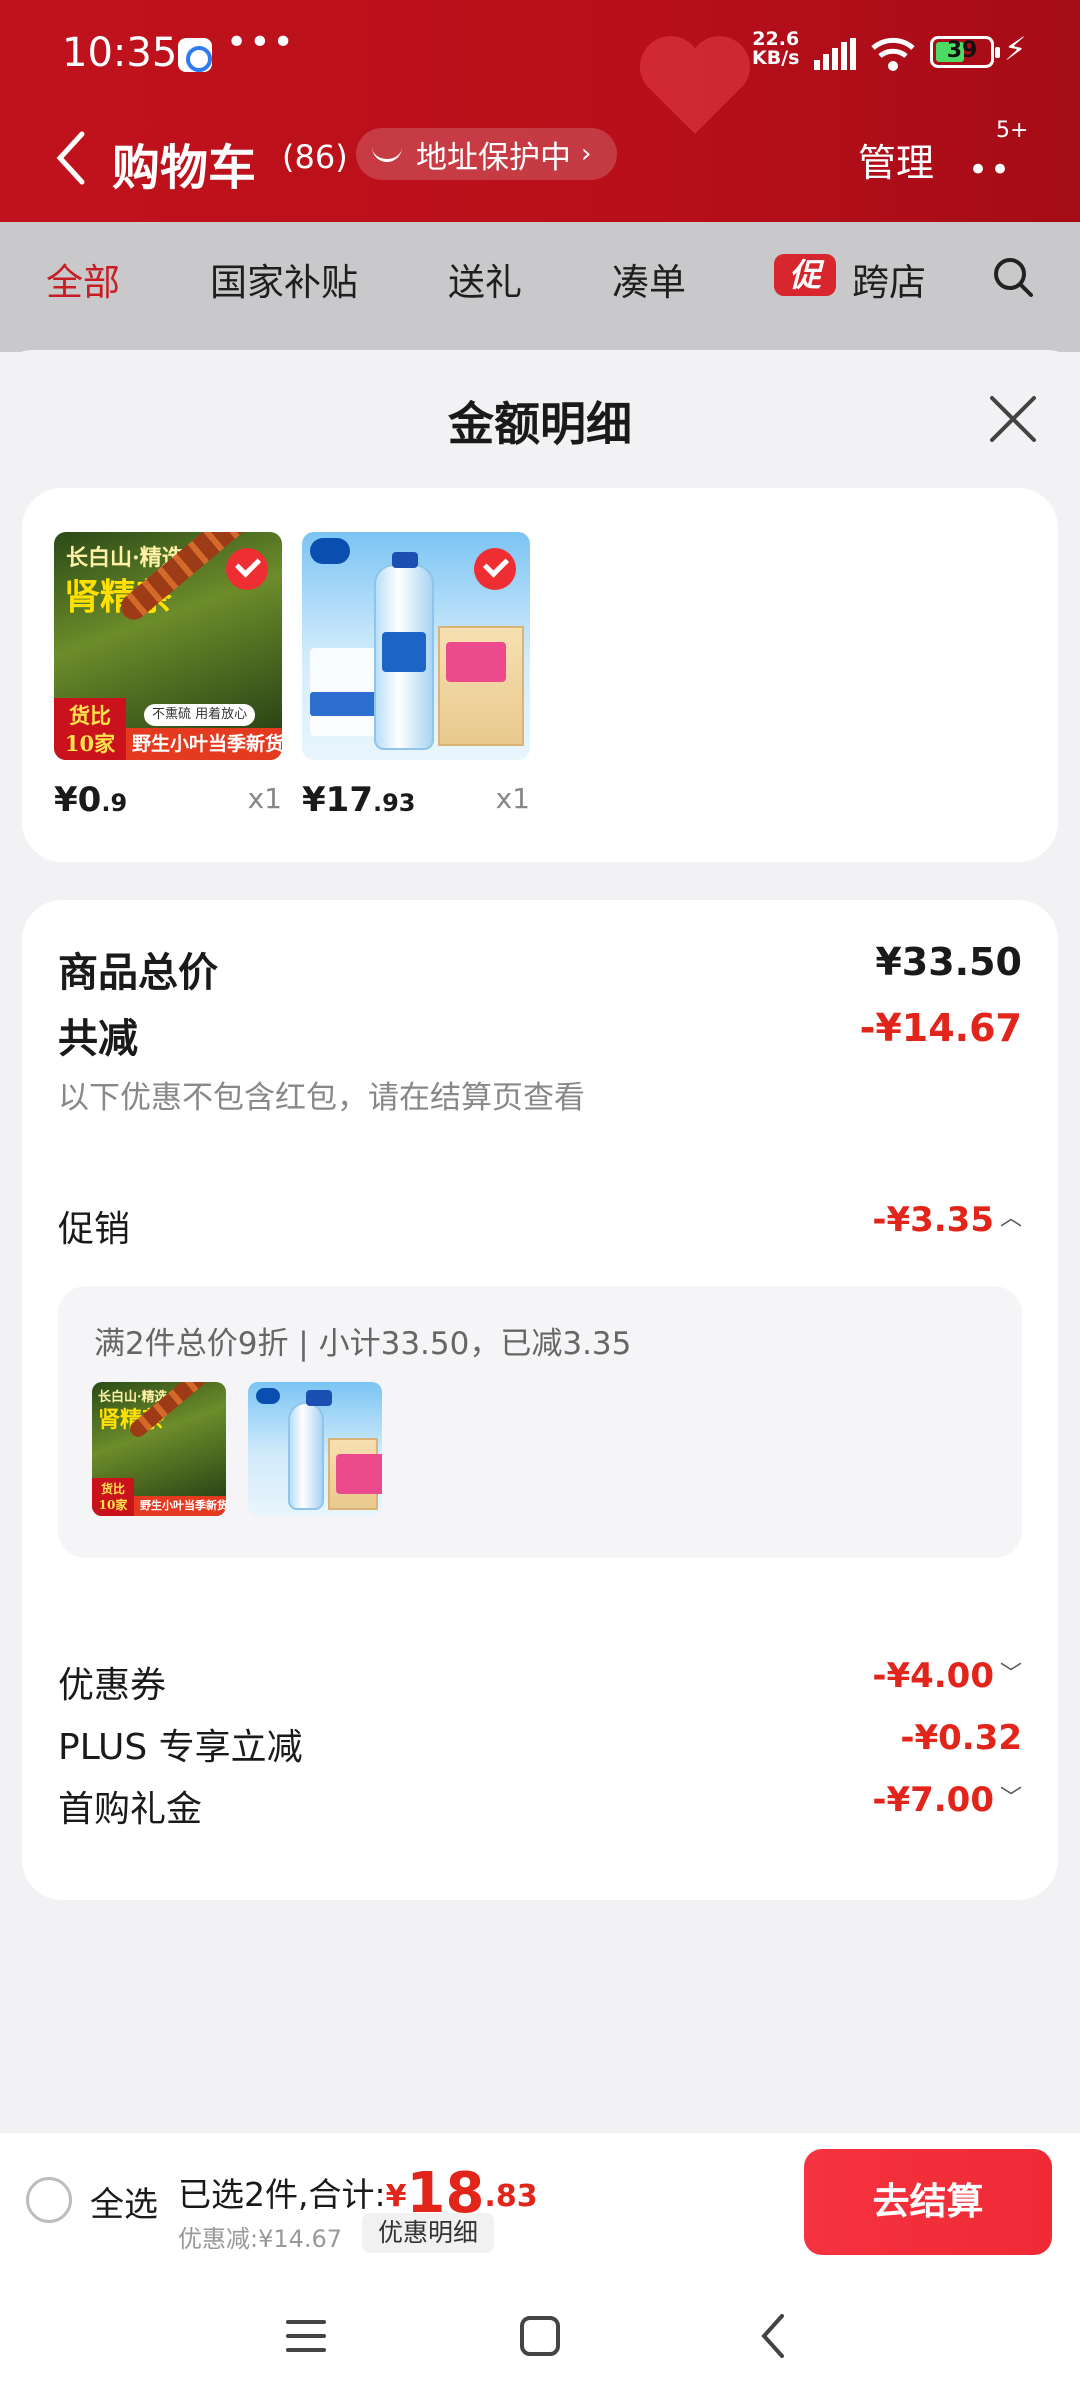 The width and height of the screenshot is (1080, 2400). Describe the element at coordinates (284, 279) in the screenshot. I see `tab-national-subsidy: 国家补贴` at that location.